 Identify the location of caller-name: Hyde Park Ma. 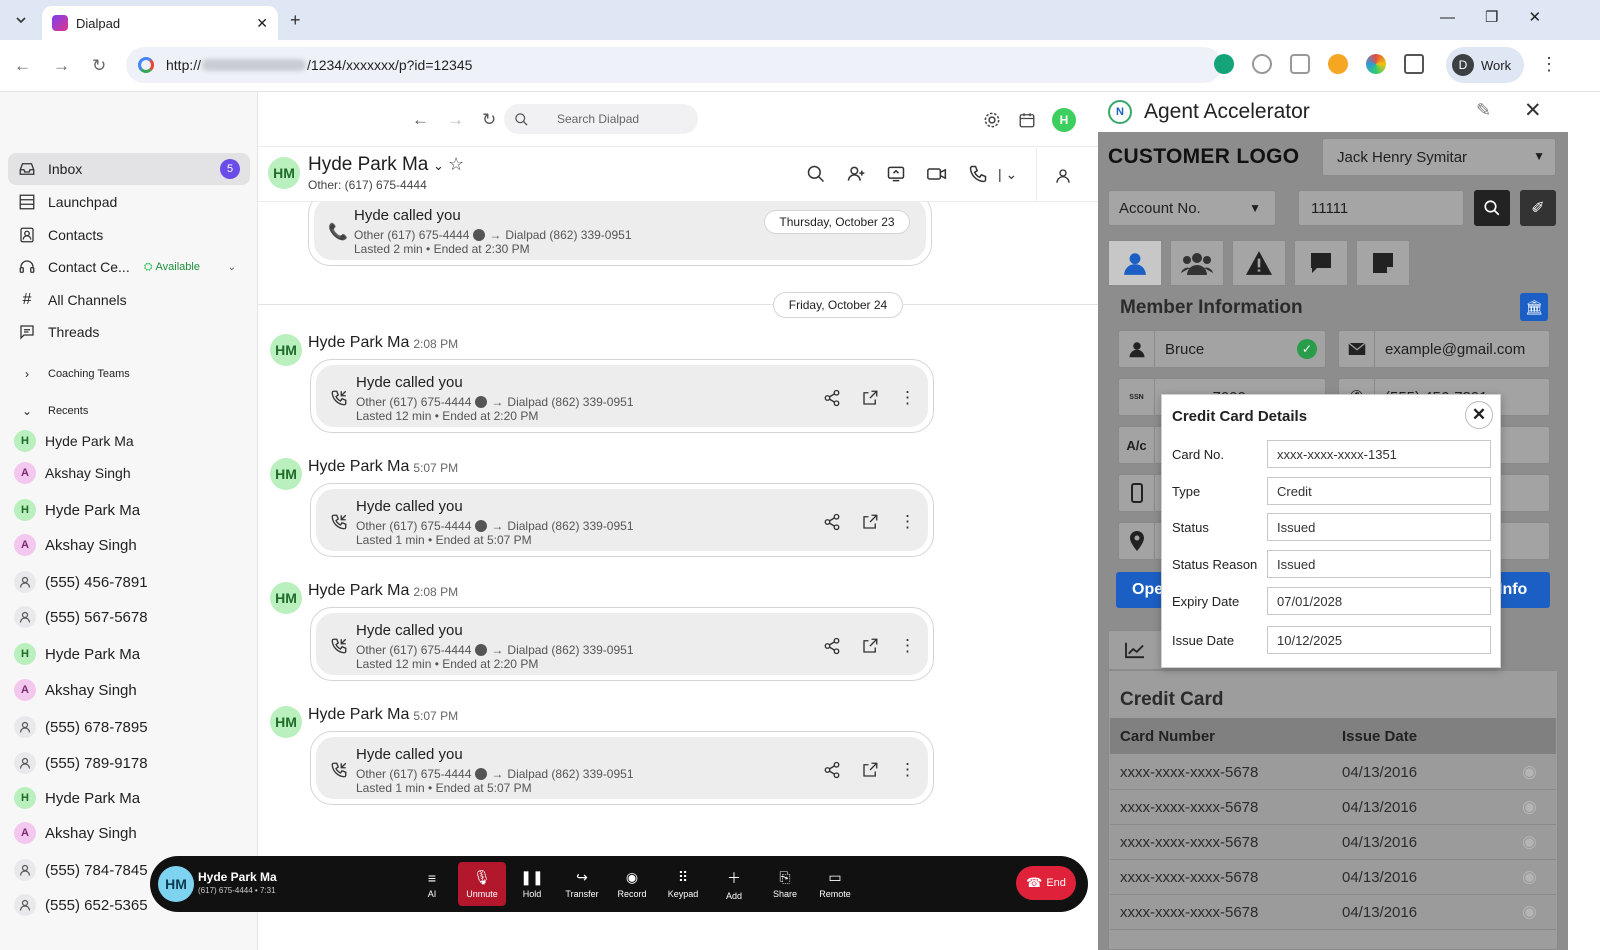
(237, 877).